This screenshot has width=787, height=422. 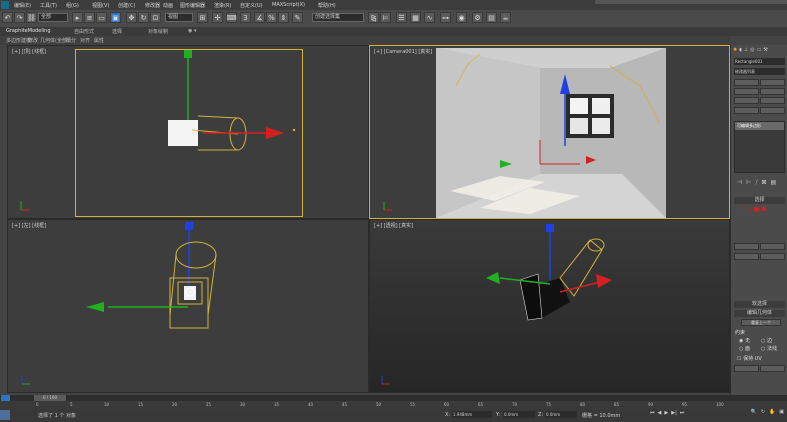 I want to click on utilities-tab-icon: ⚒, so click(x=765, y=51).